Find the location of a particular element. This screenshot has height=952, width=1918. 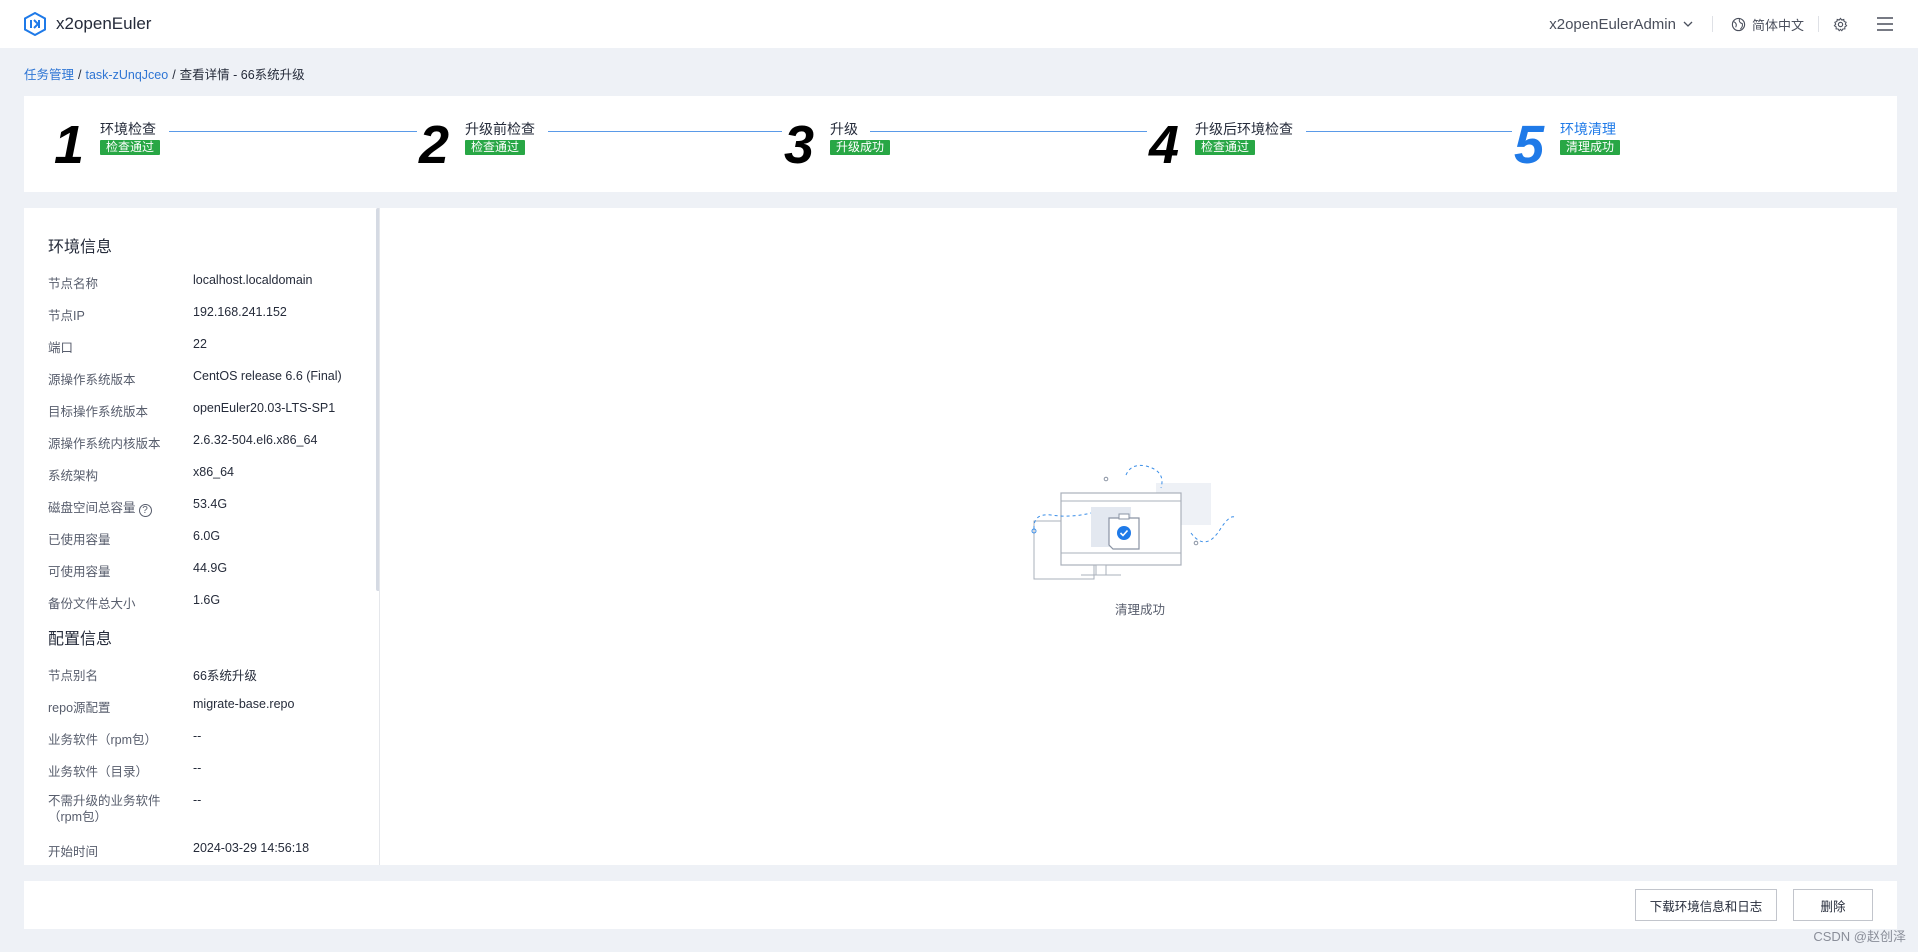

info-value: localhost.localdomain is located at coordinates (253, 280).